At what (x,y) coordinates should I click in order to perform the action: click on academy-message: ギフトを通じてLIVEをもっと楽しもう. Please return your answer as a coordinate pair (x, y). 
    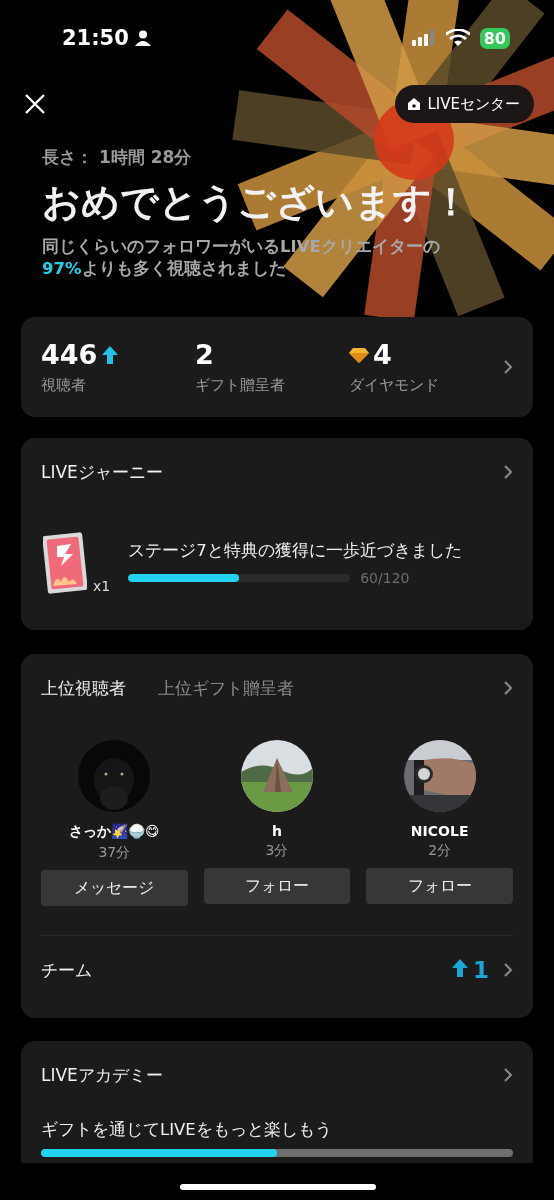
    Looking at the image, I should click on (187, 1130).